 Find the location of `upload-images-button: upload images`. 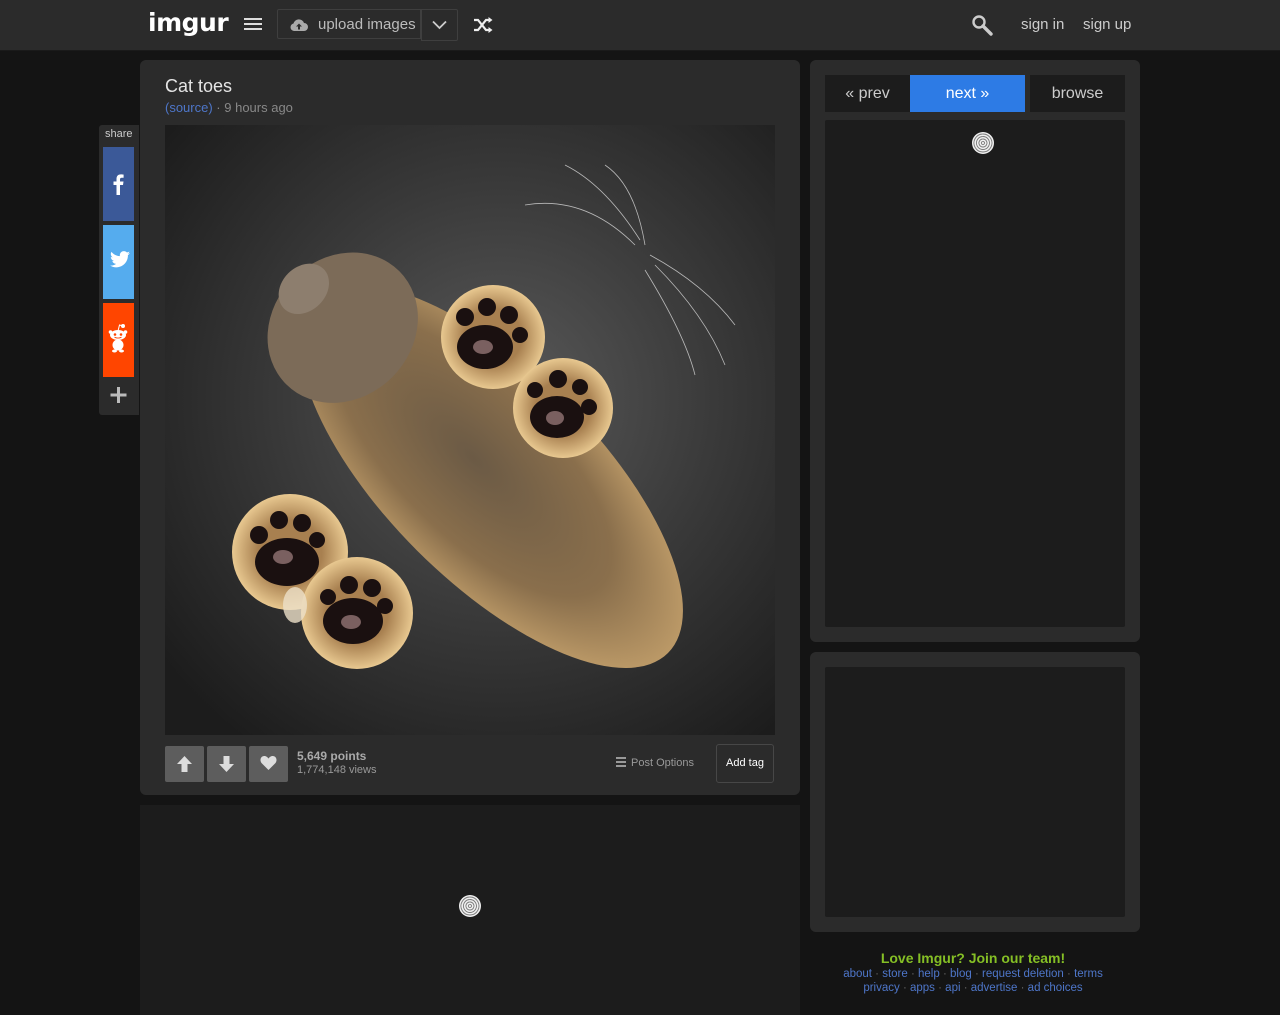

upload-images-button: upload images is located at coordinates (349, 24).